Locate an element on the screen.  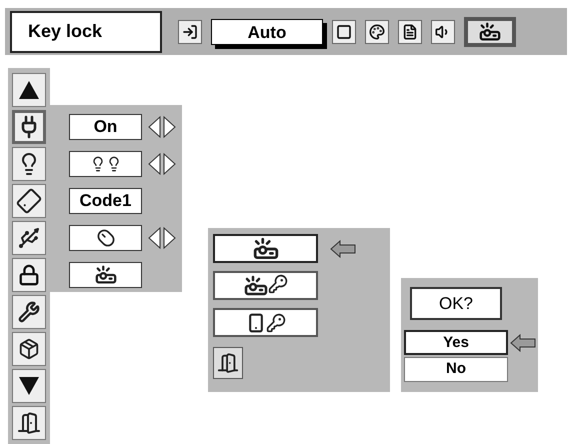
menu-title: Key lock is located at coordinates (86, 31).